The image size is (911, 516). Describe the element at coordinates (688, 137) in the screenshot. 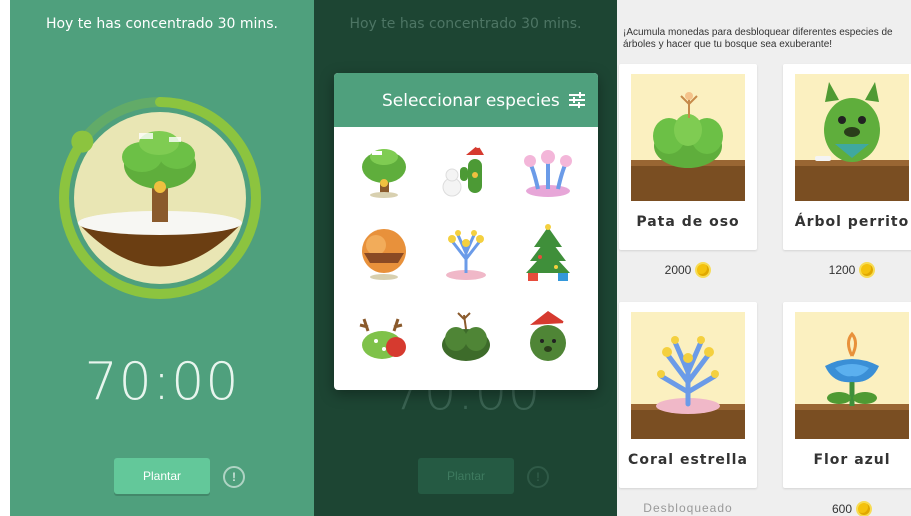

I see `pata-de-oso-image` at that location.